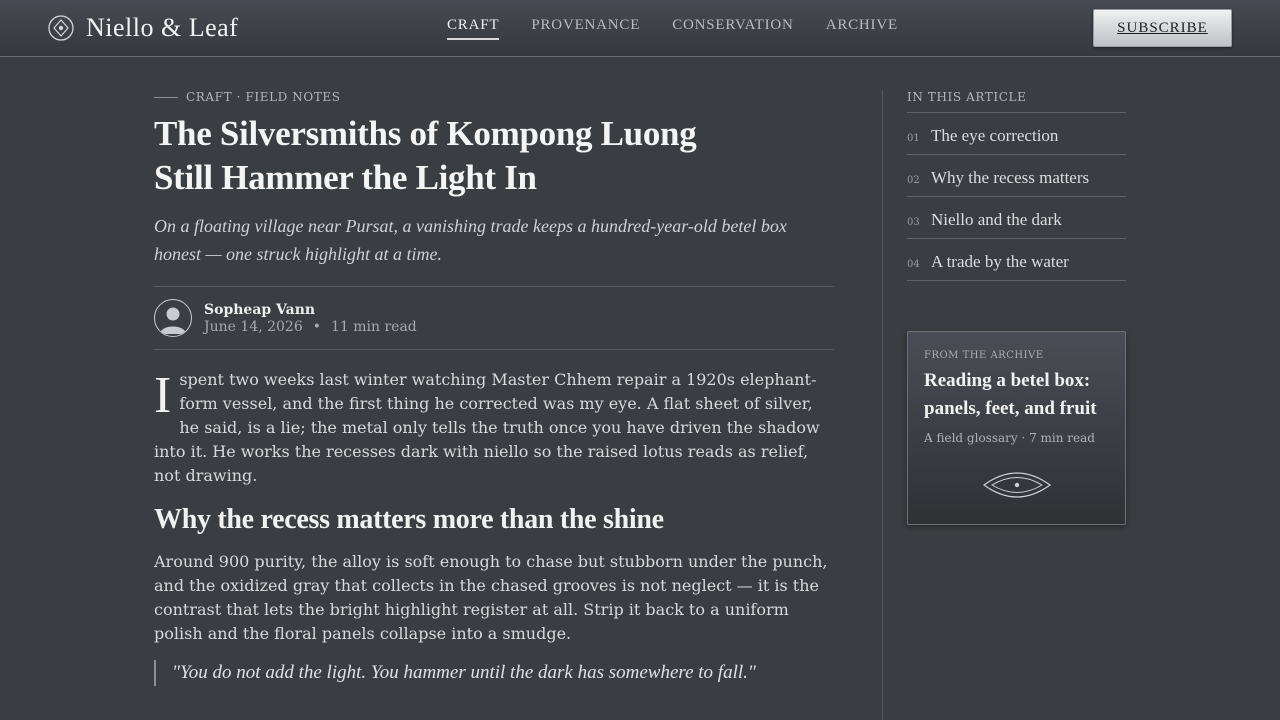 Image resolution: width=1280 pixels, height=720 pixels. Describe the element at coordinates (862, 28) in the screenshot. I see `nav-archive: ARCHIVE` at that location.